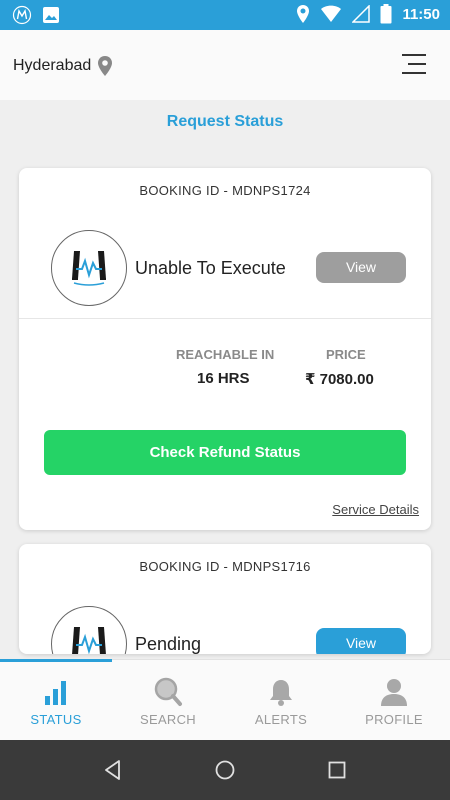  What do you see at coordinates (421, 14) in the screenshot?
I see `clock: 11:50` at bounding box center [421, 14].